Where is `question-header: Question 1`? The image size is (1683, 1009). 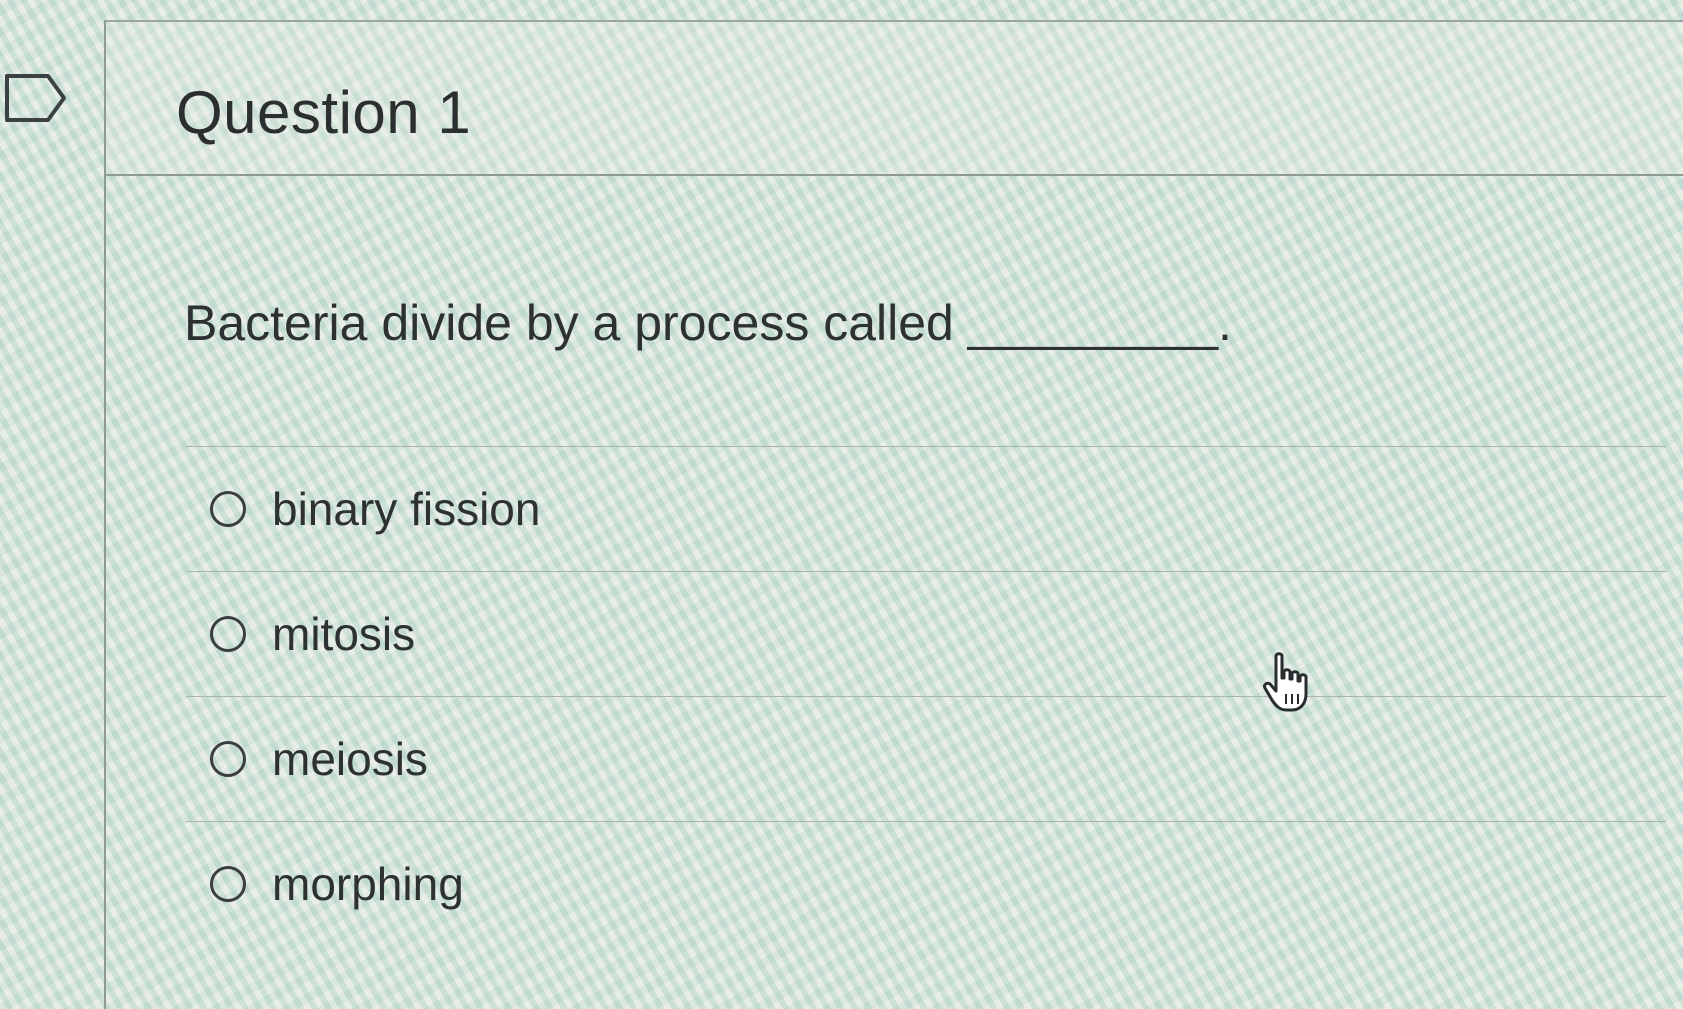
question-header: Question 1 is located at coordinates (894, 99).